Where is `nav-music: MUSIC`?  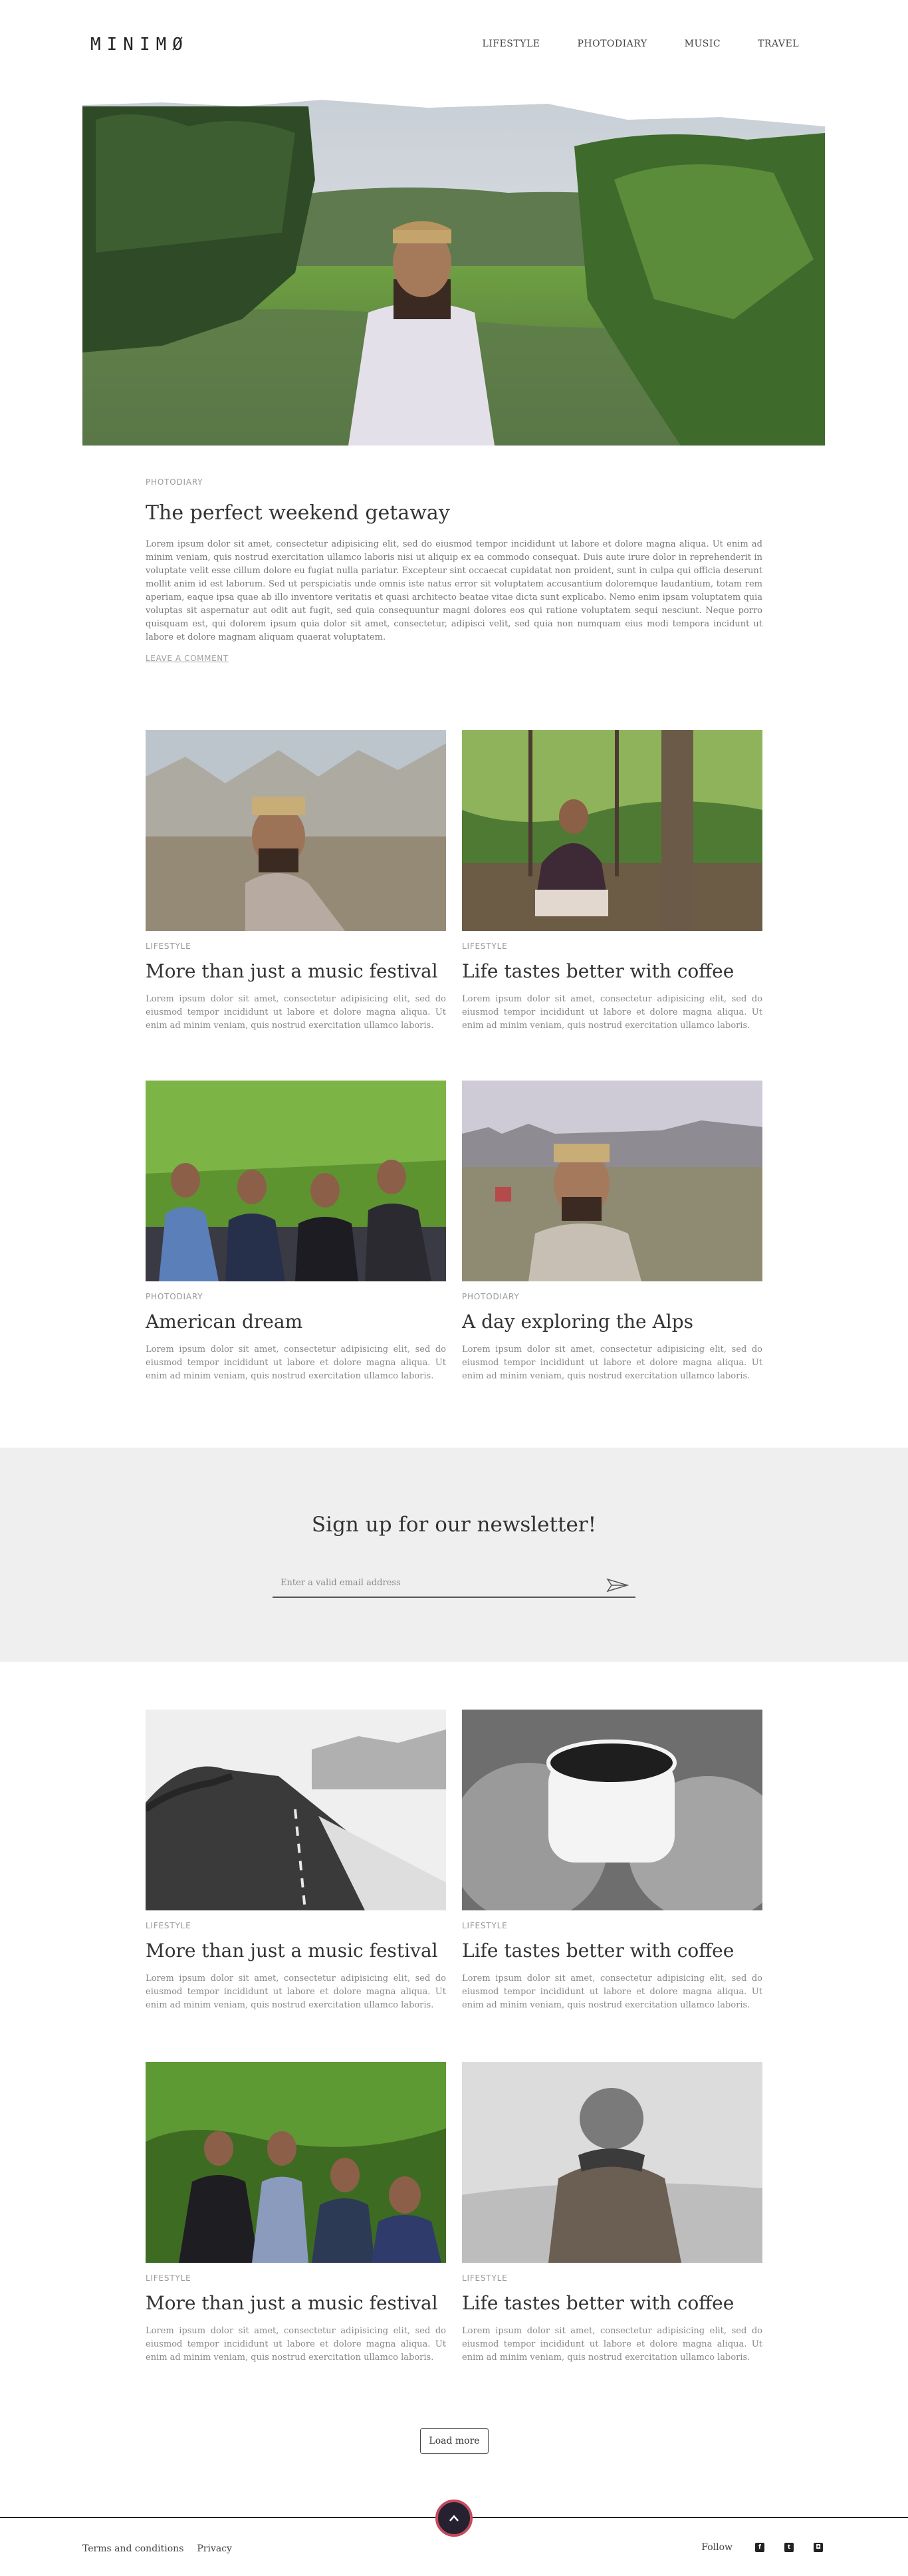
nav-music: MUSIC is located at coordinates (703, 44).